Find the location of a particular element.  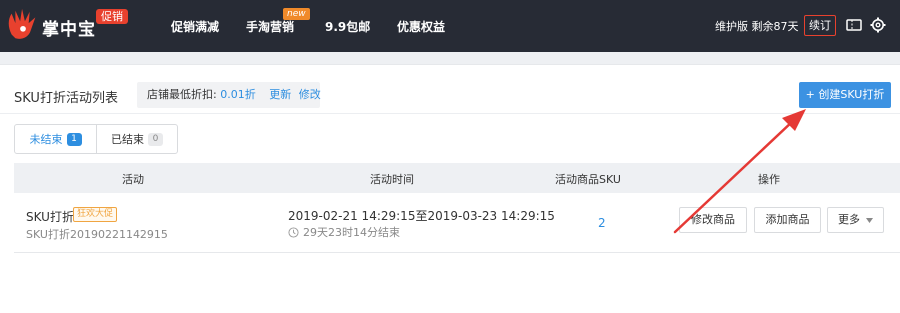

tab-label: 未结束 is located at coordinates (46, 139).